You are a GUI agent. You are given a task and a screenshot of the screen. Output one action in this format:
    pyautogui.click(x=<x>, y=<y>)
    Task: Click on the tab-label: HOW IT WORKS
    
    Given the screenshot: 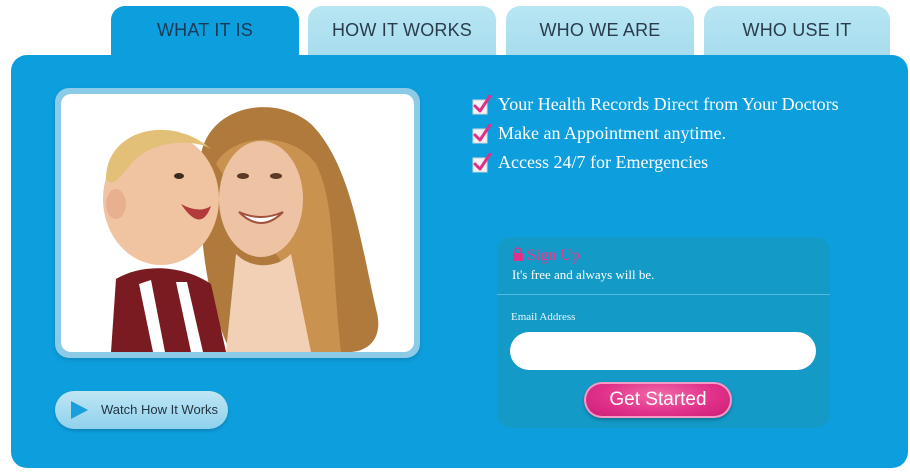 What is the action you would take?
    pyautogui.click(x=402, y=30)
    